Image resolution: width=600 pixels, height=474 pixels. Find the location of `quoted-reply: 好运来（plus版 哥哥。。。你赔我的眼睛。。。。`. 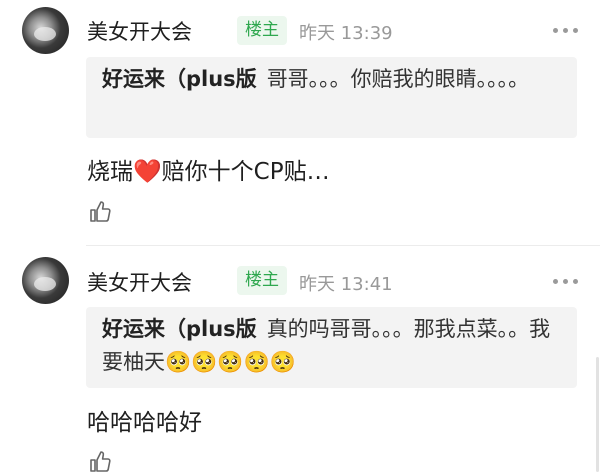

quoted-reply: 好运来（plus版 哥哥。。。你赔我的眼睛。。。。 is located at coordinates (331, 97).